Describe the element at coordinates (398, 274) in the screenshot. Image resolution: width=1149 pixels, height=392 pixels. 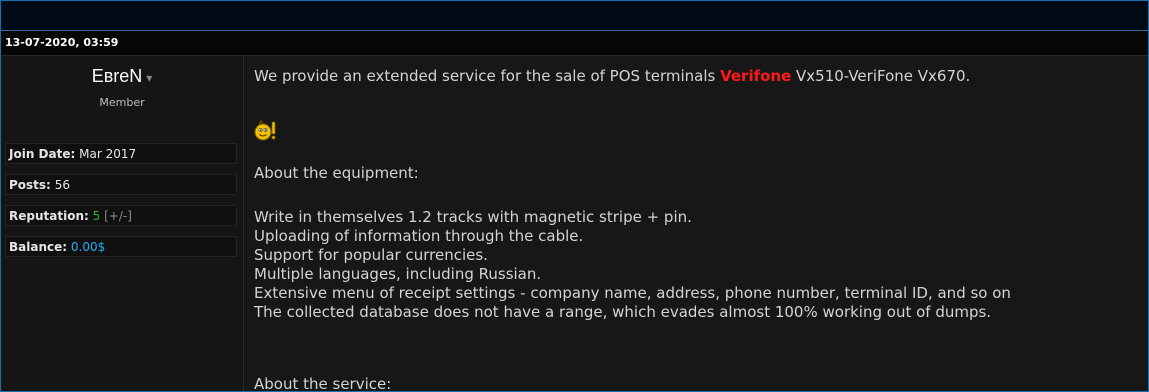
I see `equipment-line: Multiple languages, including Russian.` at that location.